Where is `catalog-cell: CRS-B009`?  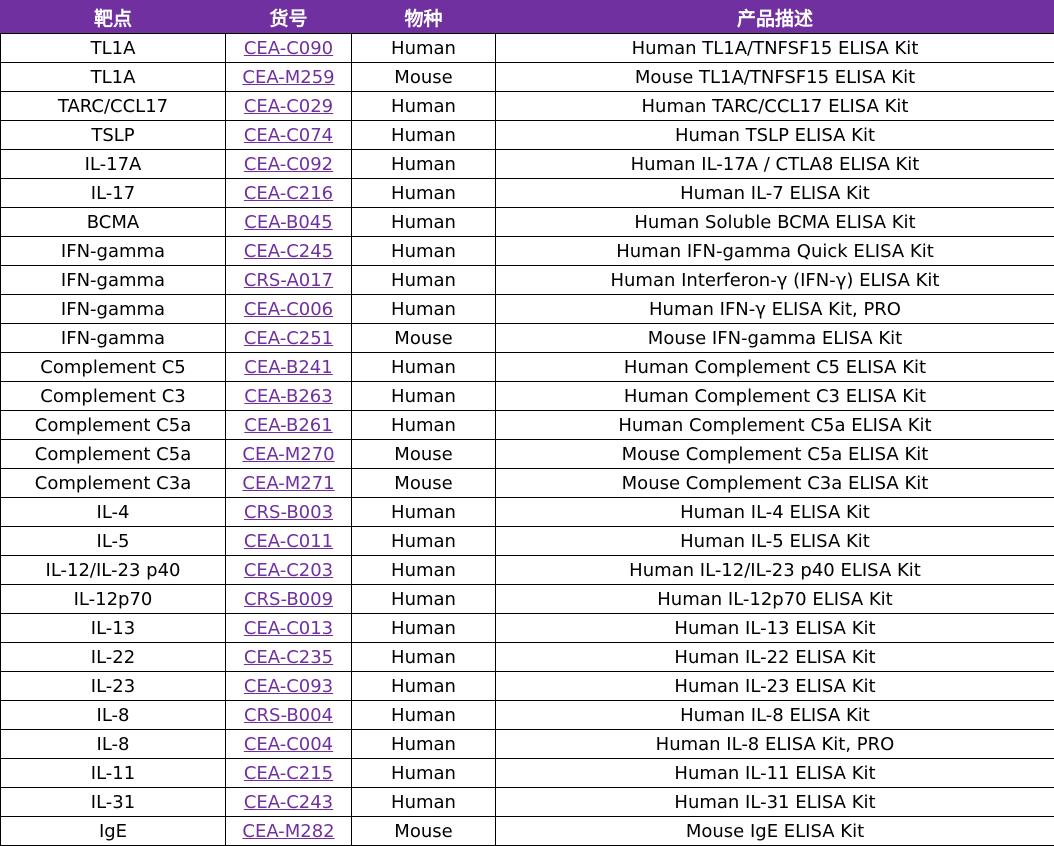
catalog-cell: CRS-B009 is located at coordinates (288, 599).